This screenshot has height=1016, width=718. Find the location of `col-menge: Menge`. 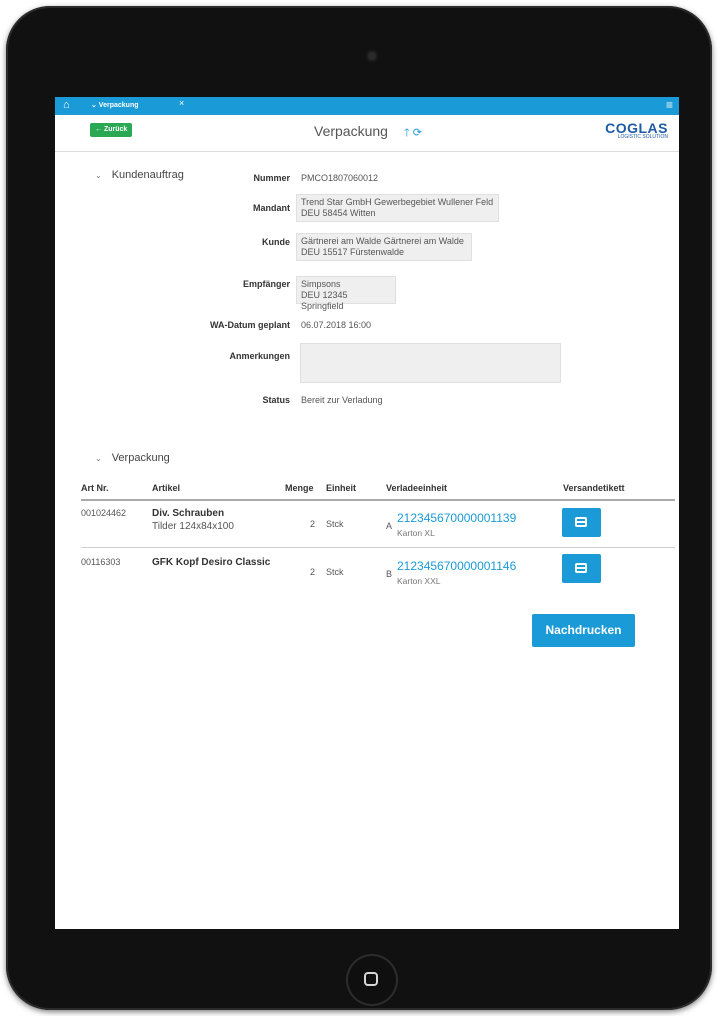

col-menge: Menge is located at coordinates (299, 488).